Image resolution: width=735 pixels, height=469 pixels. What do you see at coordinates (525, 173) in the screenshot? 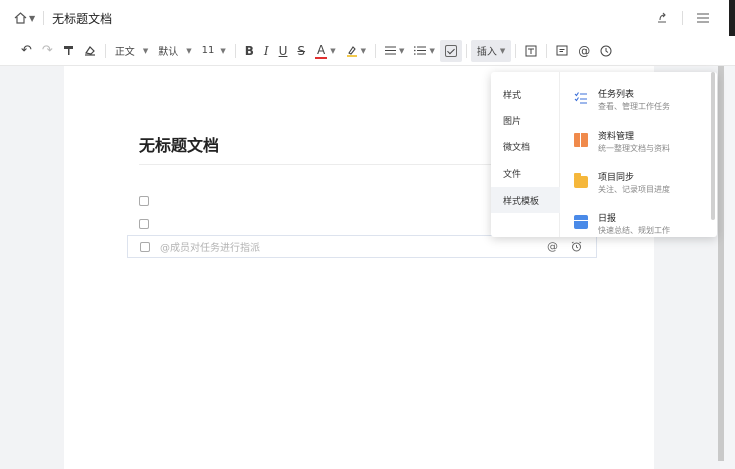
I see `category-file: 文件` at bounding box center [525, 173].